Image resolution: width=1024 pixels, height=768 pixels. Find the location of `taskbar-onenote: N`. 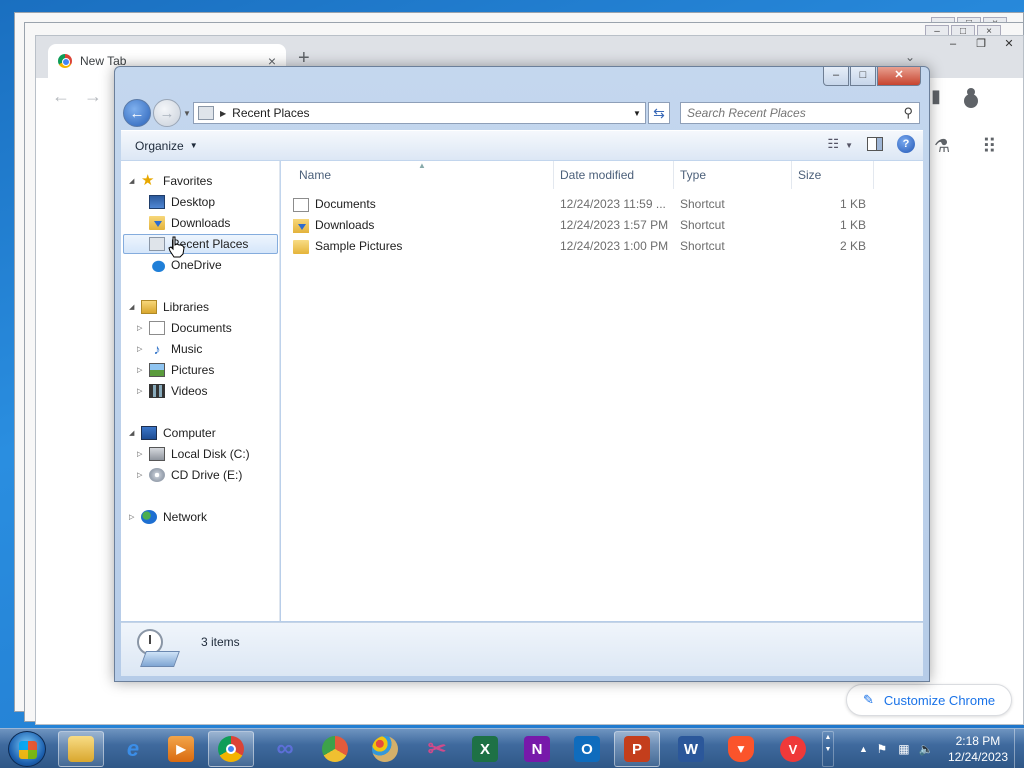

taskbar-onenote: N is located at coordinates (537, 749).